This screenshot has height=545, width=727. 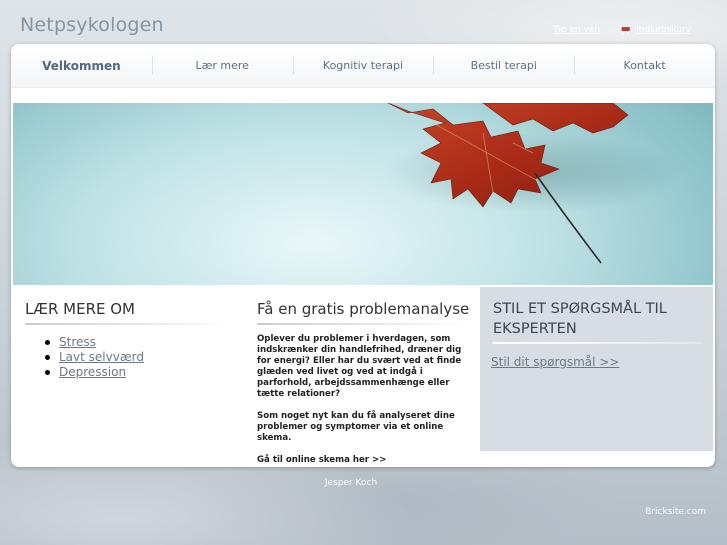 What do you see at coordinates (92, 372) in the screenshot?
I see `topic-link-depression: Depression` at bounding box center [92, 372].